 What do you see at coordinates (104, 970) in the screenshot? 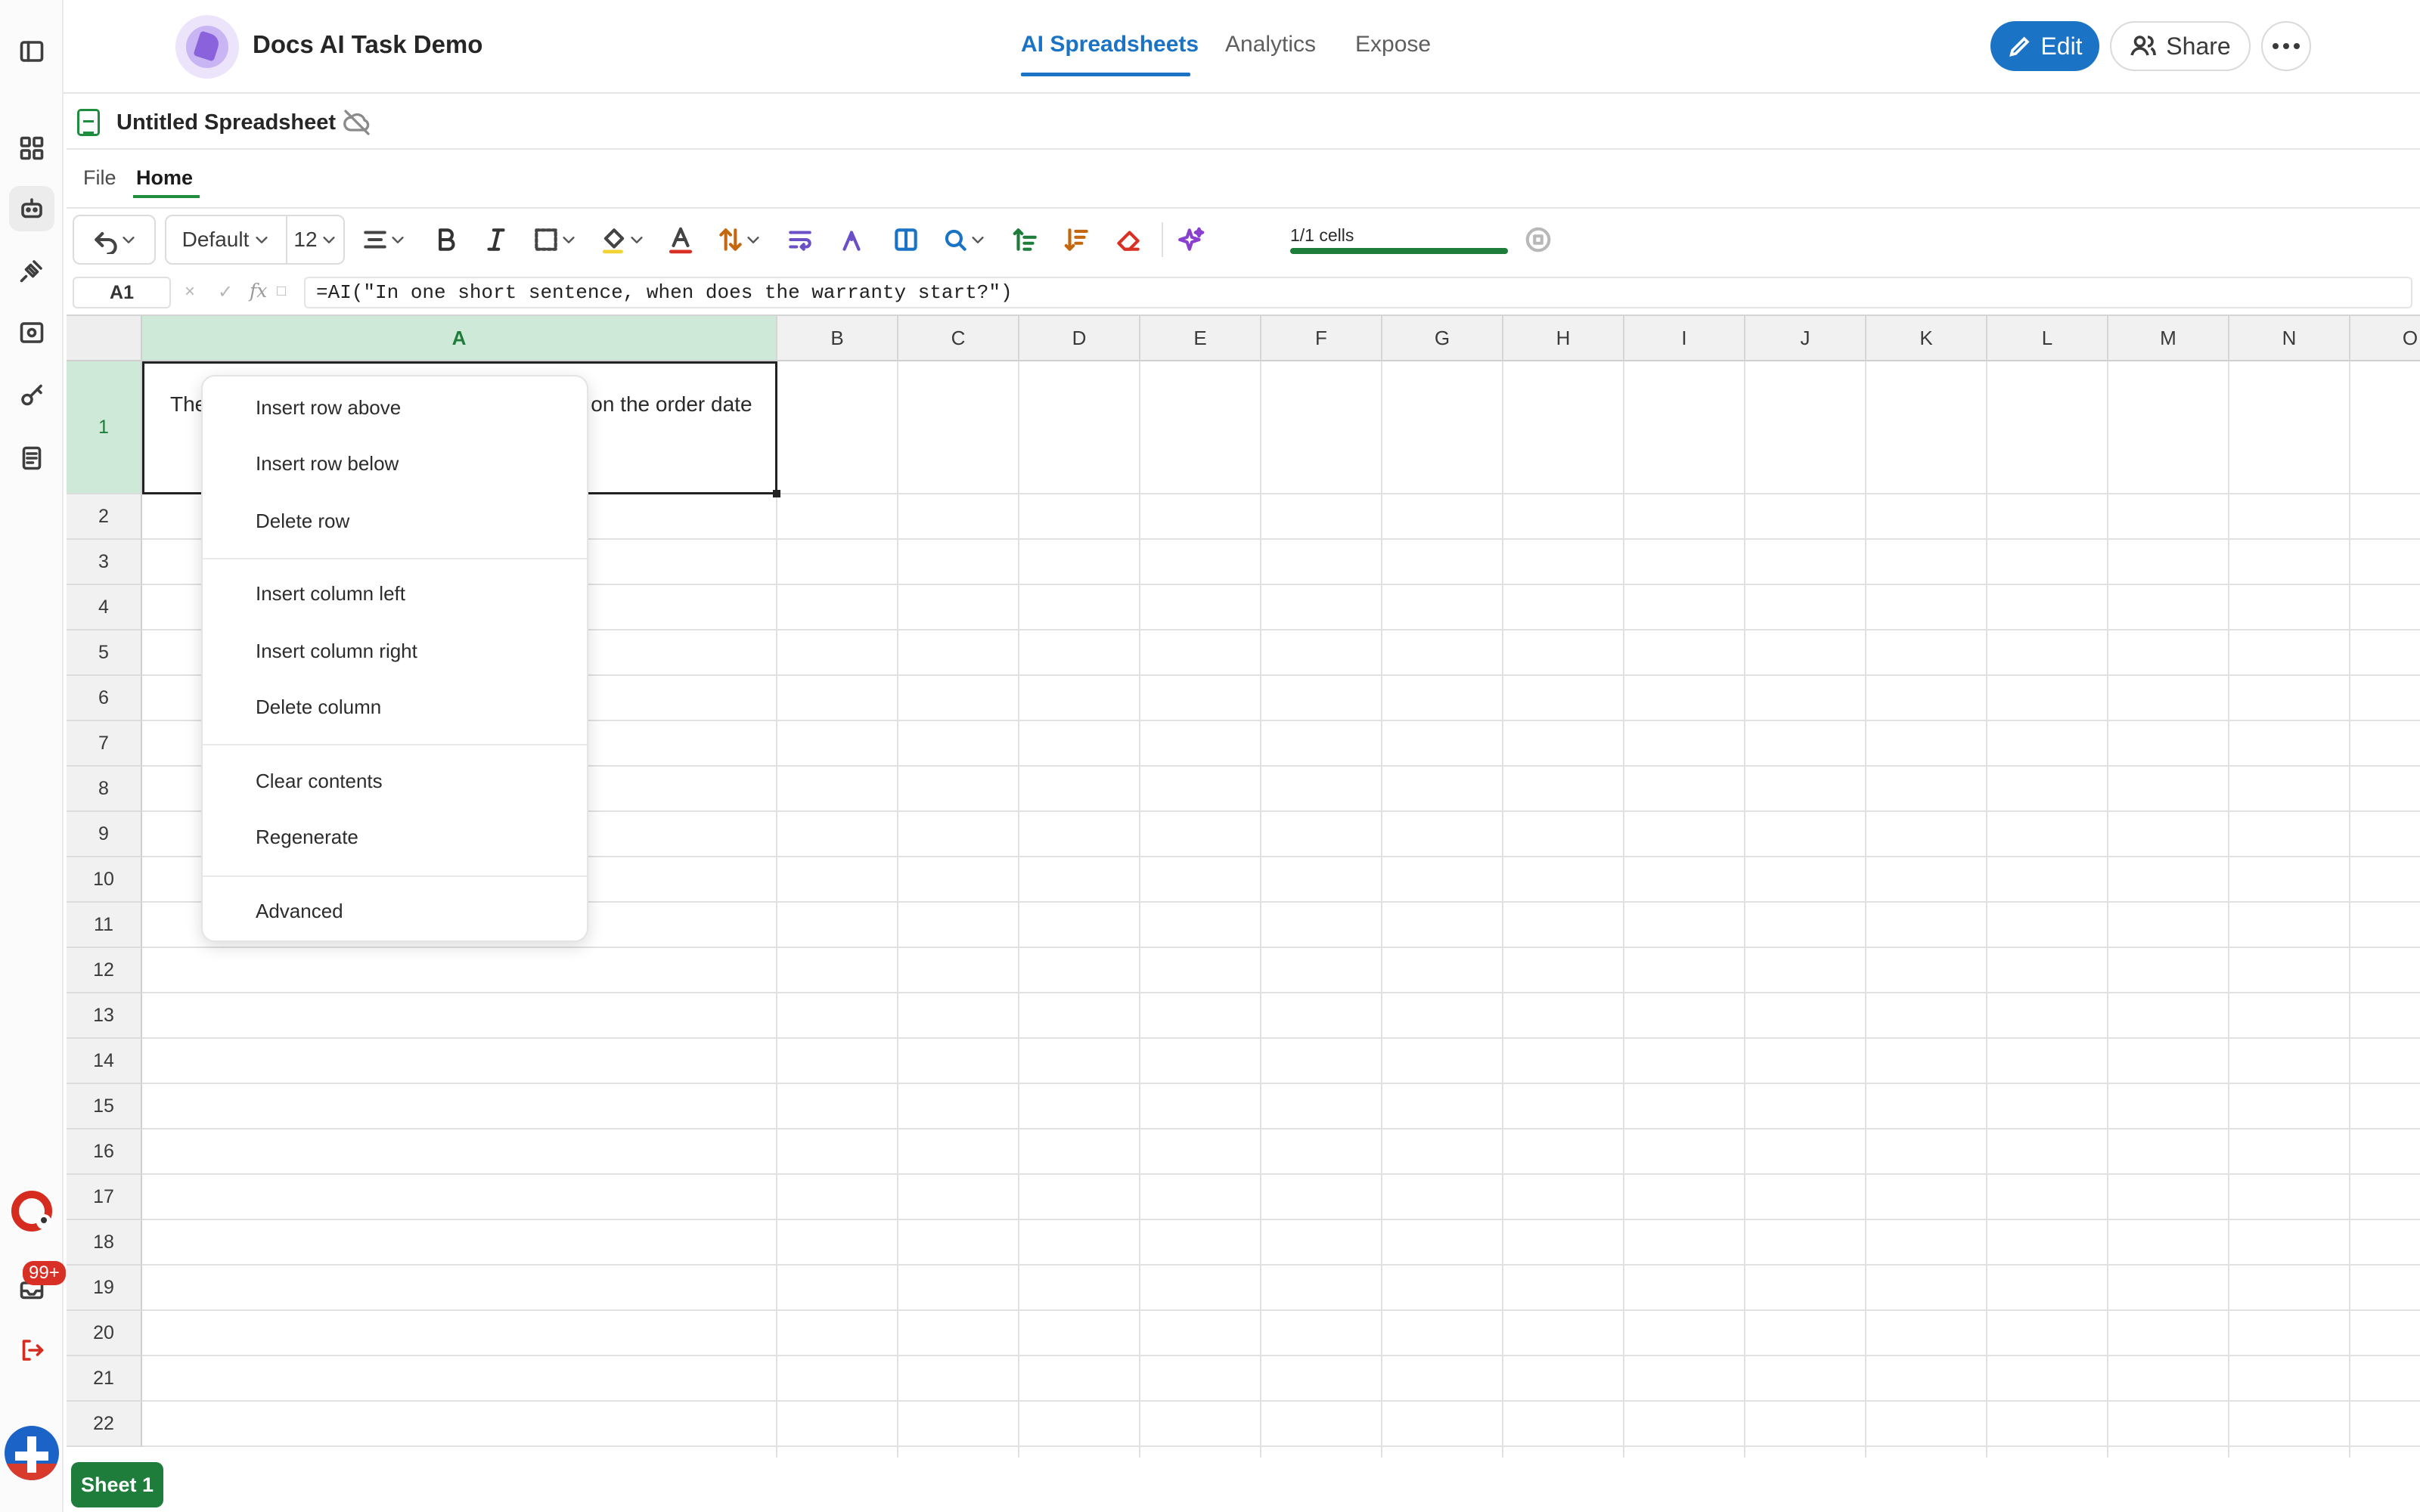
I see `row-header-12: 12` at bounding box center [104, 970].